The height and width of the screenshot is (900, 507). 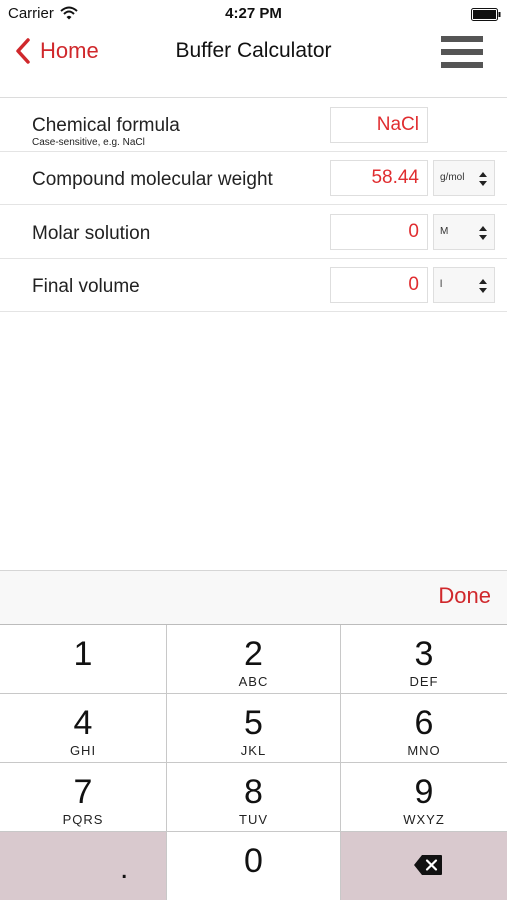 I want to click on key-decimal-point: ., so click(x=83, y=866).